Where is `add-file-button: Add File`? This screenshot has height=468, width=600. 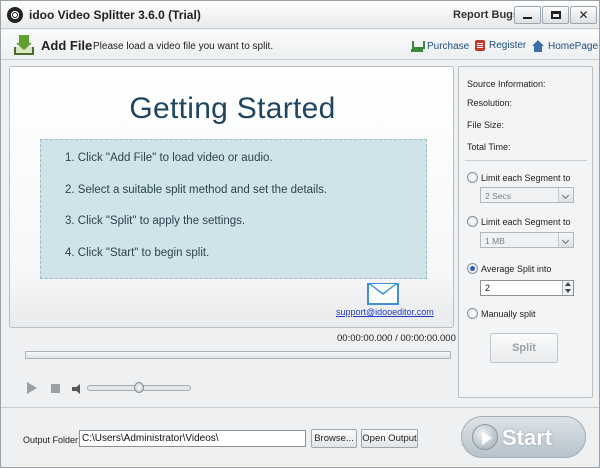
add-file-button: Add File is located at coordinates (52, 45).